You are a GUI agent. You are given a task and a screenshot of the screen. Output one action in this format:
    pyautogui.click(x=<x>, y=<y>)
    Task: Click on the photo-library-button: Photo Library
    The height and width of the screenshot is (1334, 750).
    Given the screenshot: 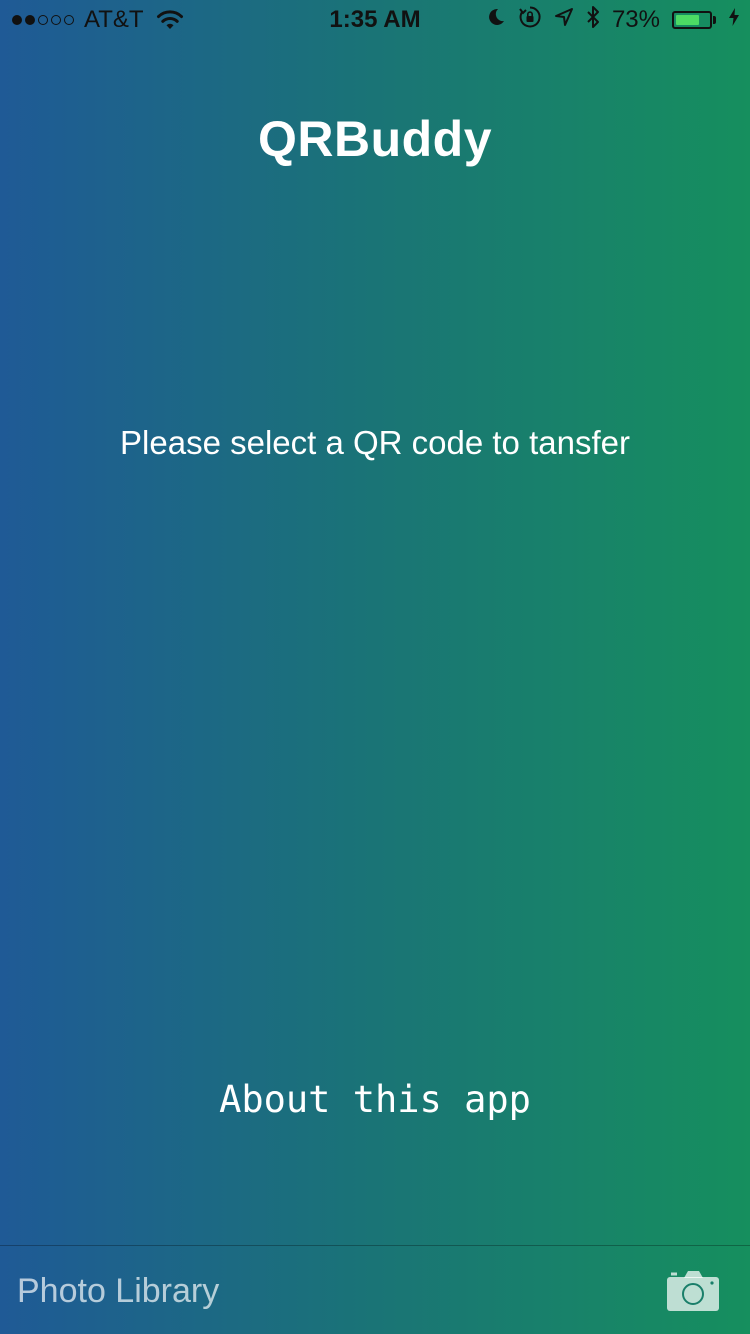 What is the action you would take?
    pyautogui.click(x=118, y=1291)
    